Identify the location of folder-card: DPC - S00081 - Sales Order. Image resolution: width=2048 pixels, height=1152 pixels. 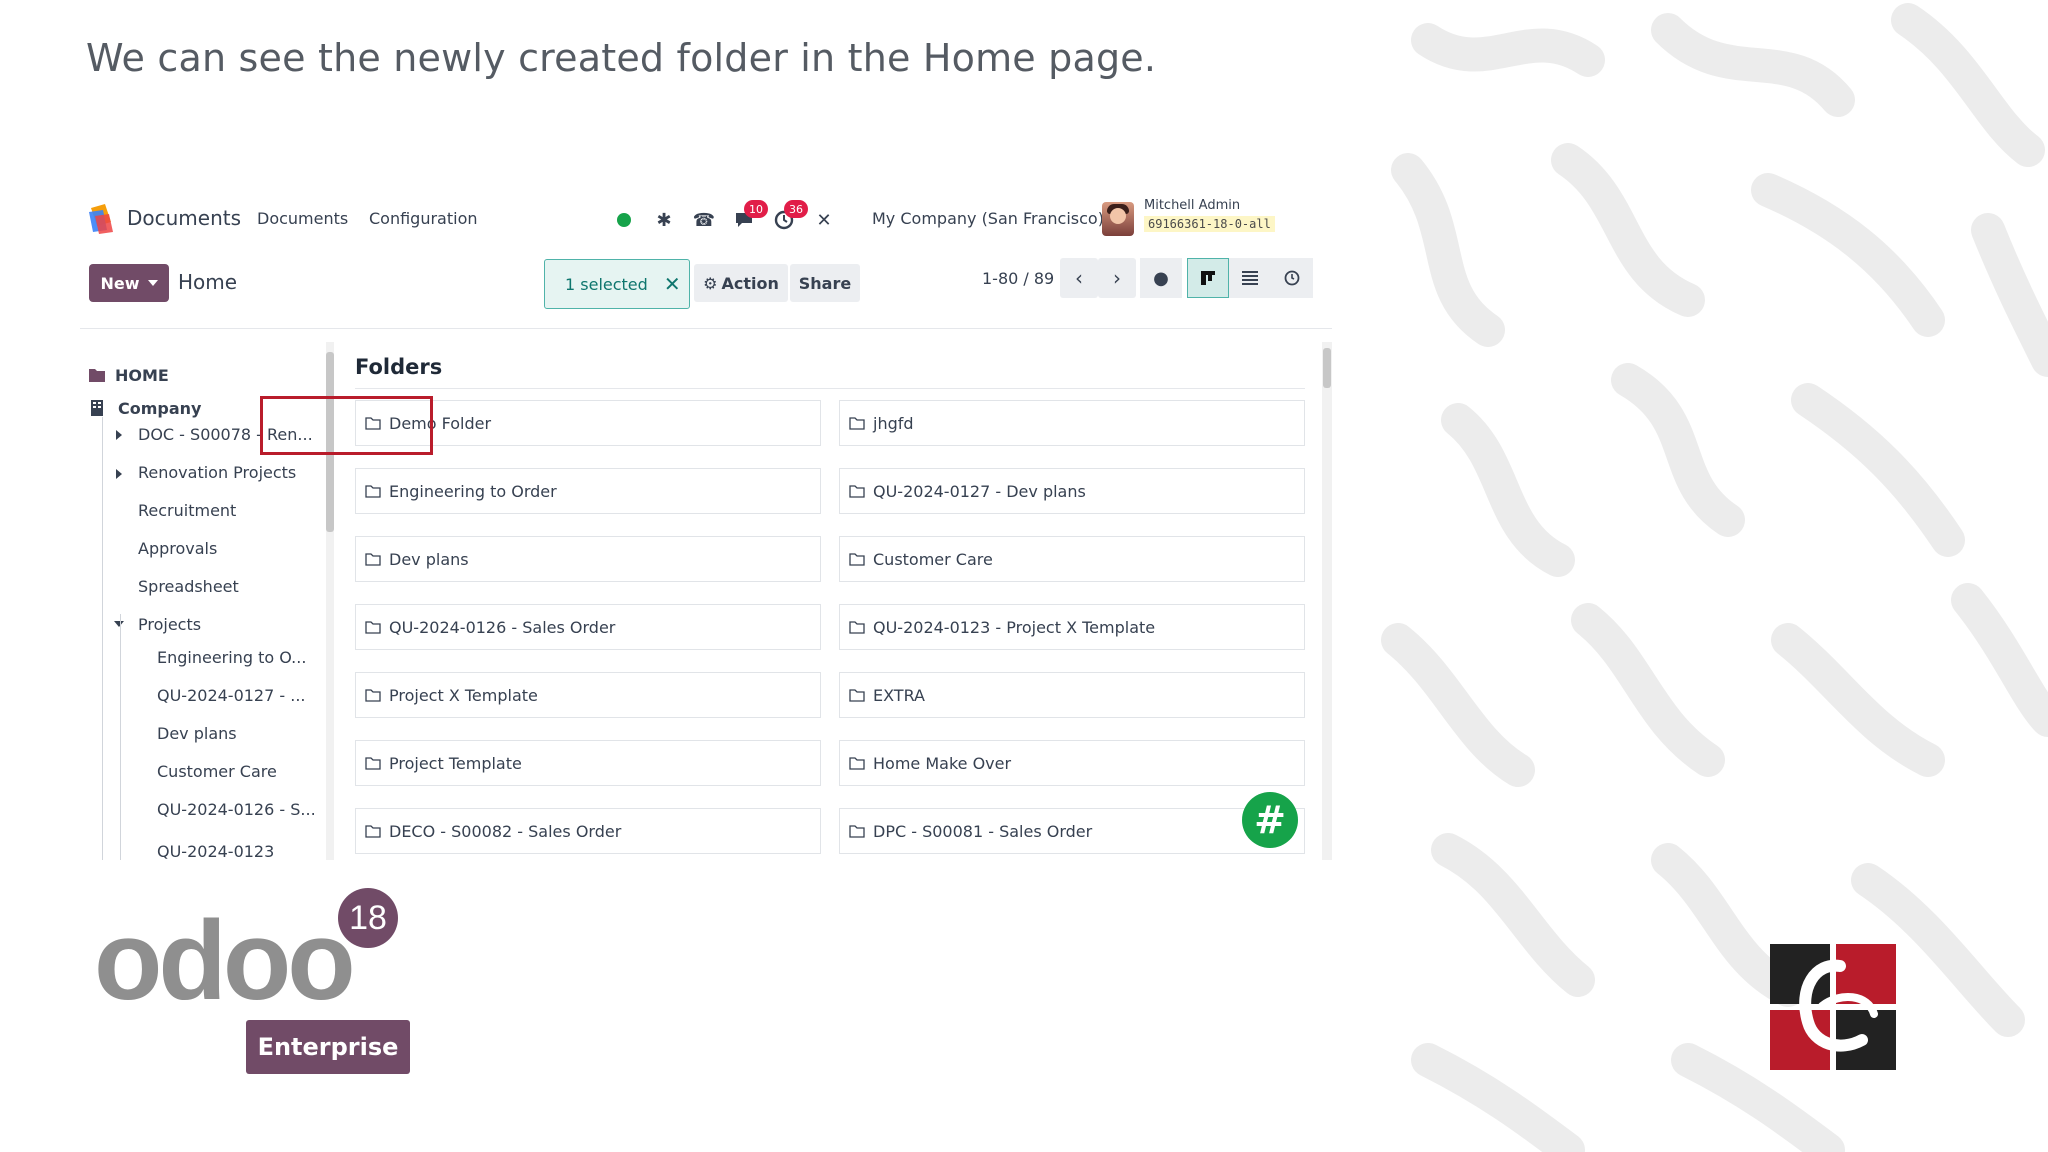
(1072, 831).